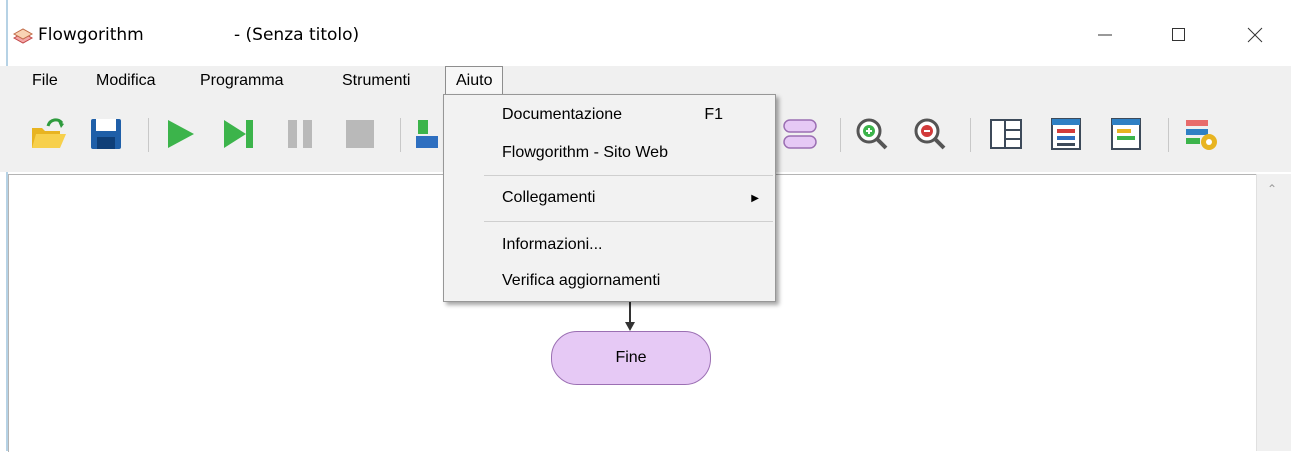 This screenshot has height=452, width=1291. Describe the element at coordinates (1272, 189) in the screenshot. I see `scroll-up-icon: ⌃` at that location.